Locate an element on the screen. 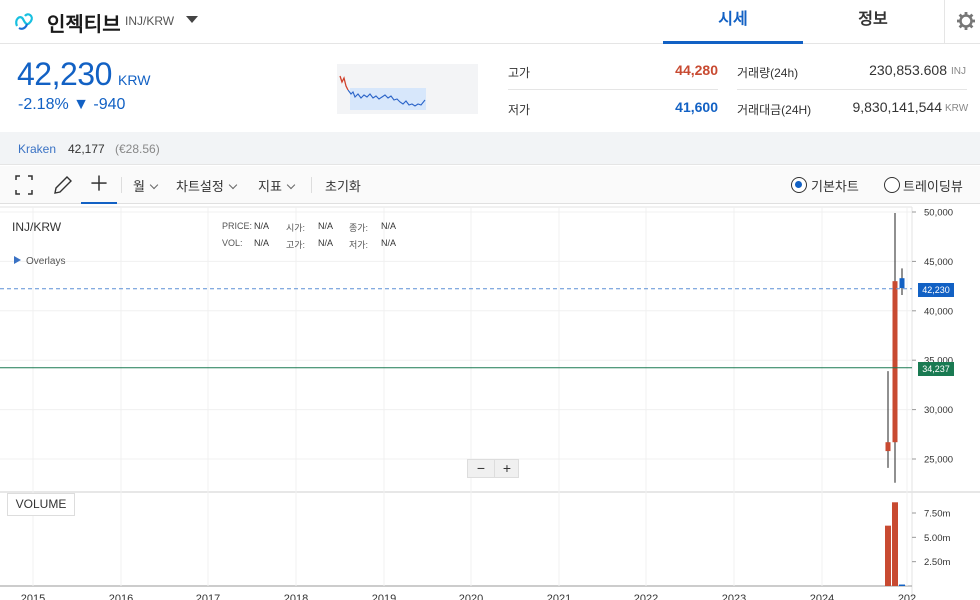  exchange-eur-price: (€28.56) is located at coordinates (137, 149).